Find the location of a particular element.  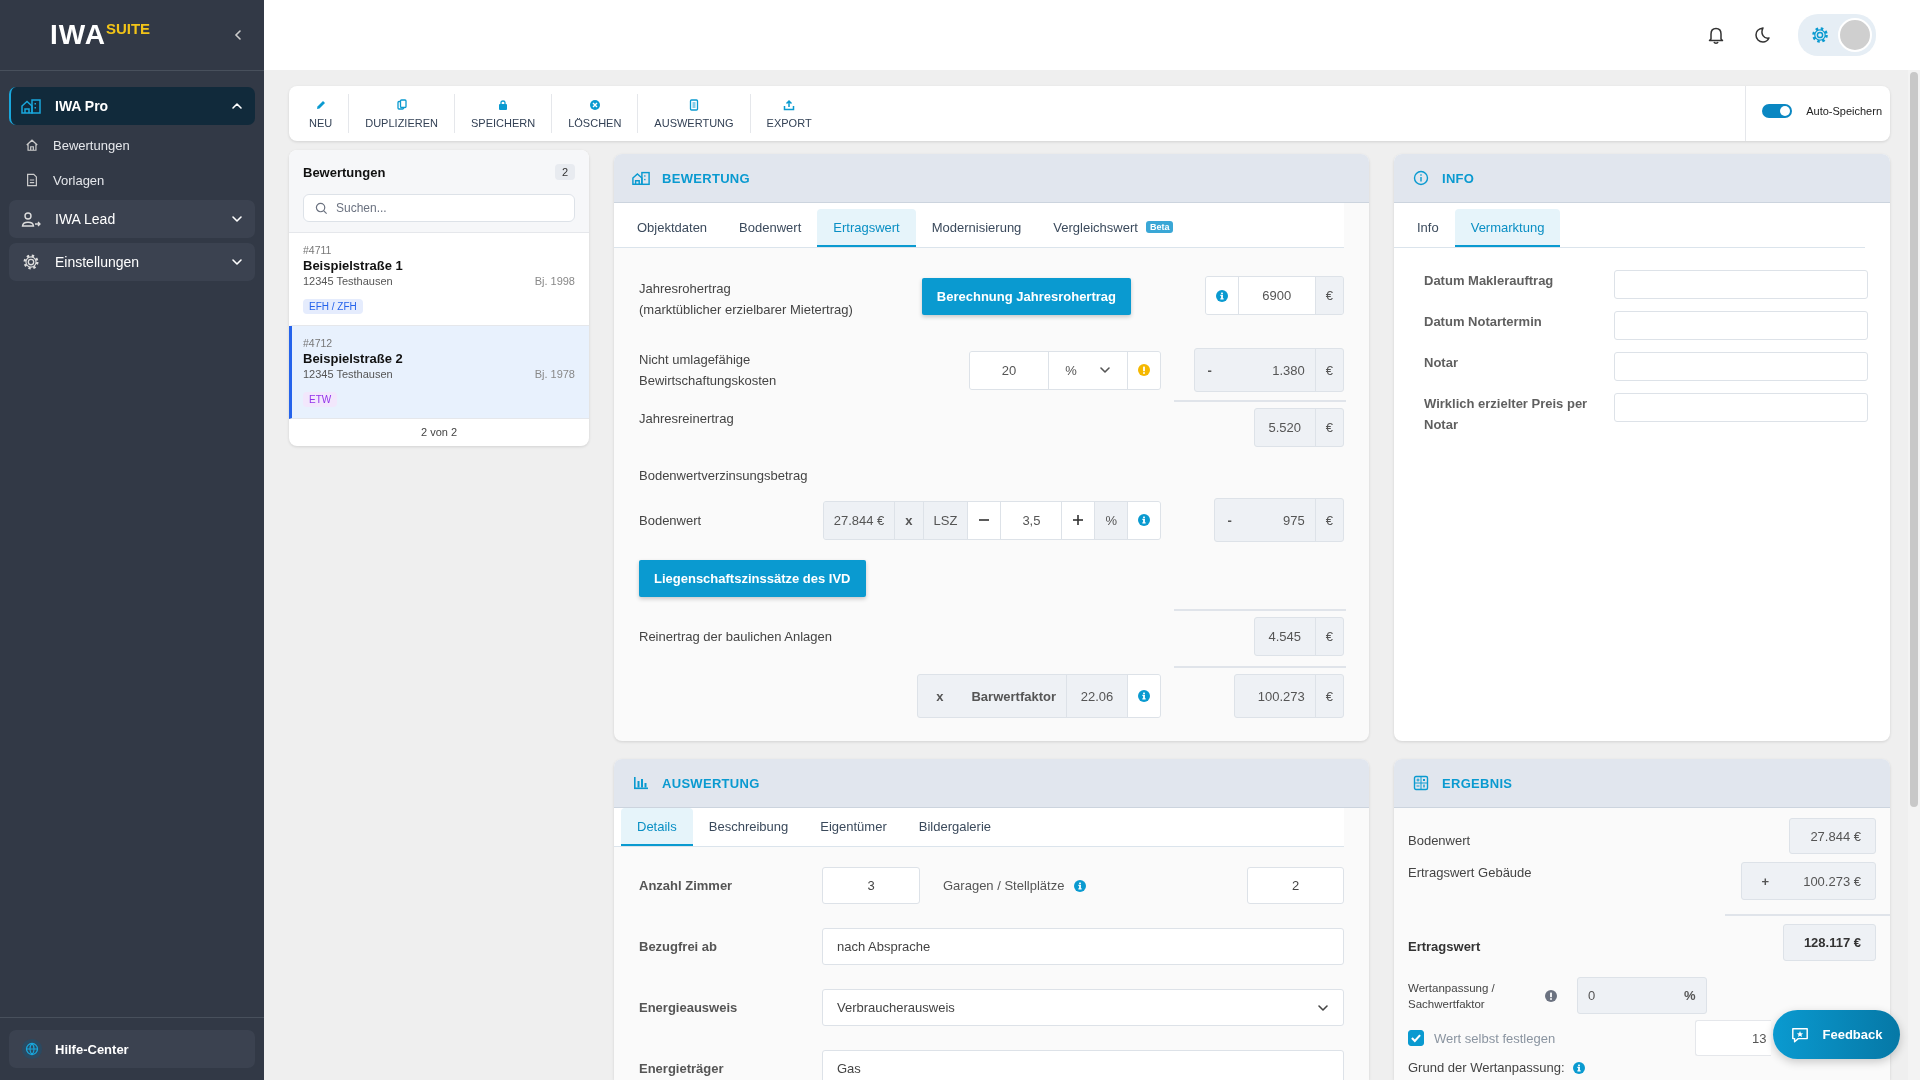

tab: Objektdaten is located at coordinates (672, 228).